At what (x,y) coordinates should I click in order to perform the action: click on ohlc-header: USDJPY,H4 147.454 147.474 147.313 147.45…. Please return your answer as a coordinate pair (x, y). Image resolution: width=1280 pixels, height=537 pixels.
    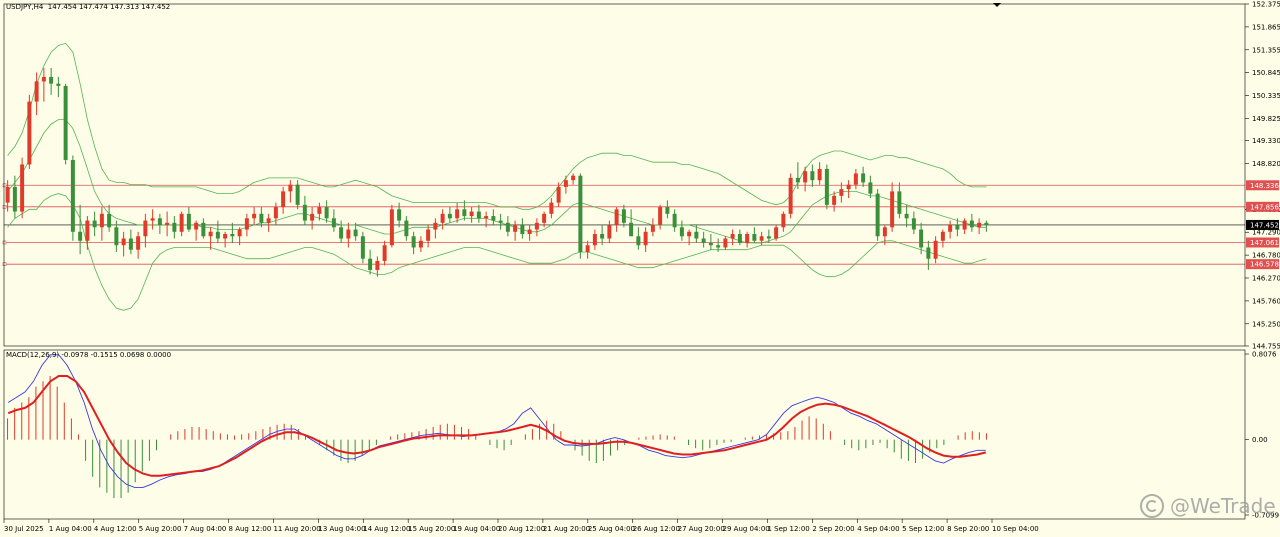
    Looking at the image, I should click on (88, 7).